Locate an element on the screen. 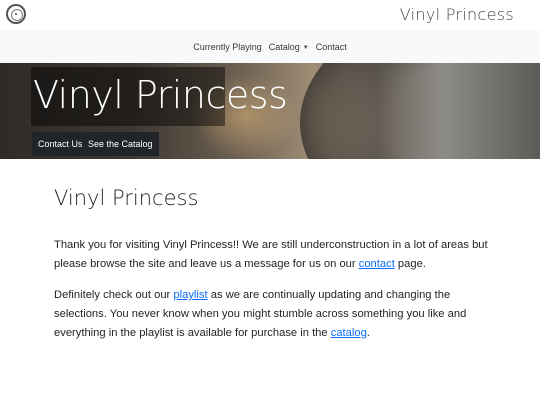 The width and height of the screenshot is (540, 405). top-bar: Vinyl Princess is located at coordinates (270, 15).